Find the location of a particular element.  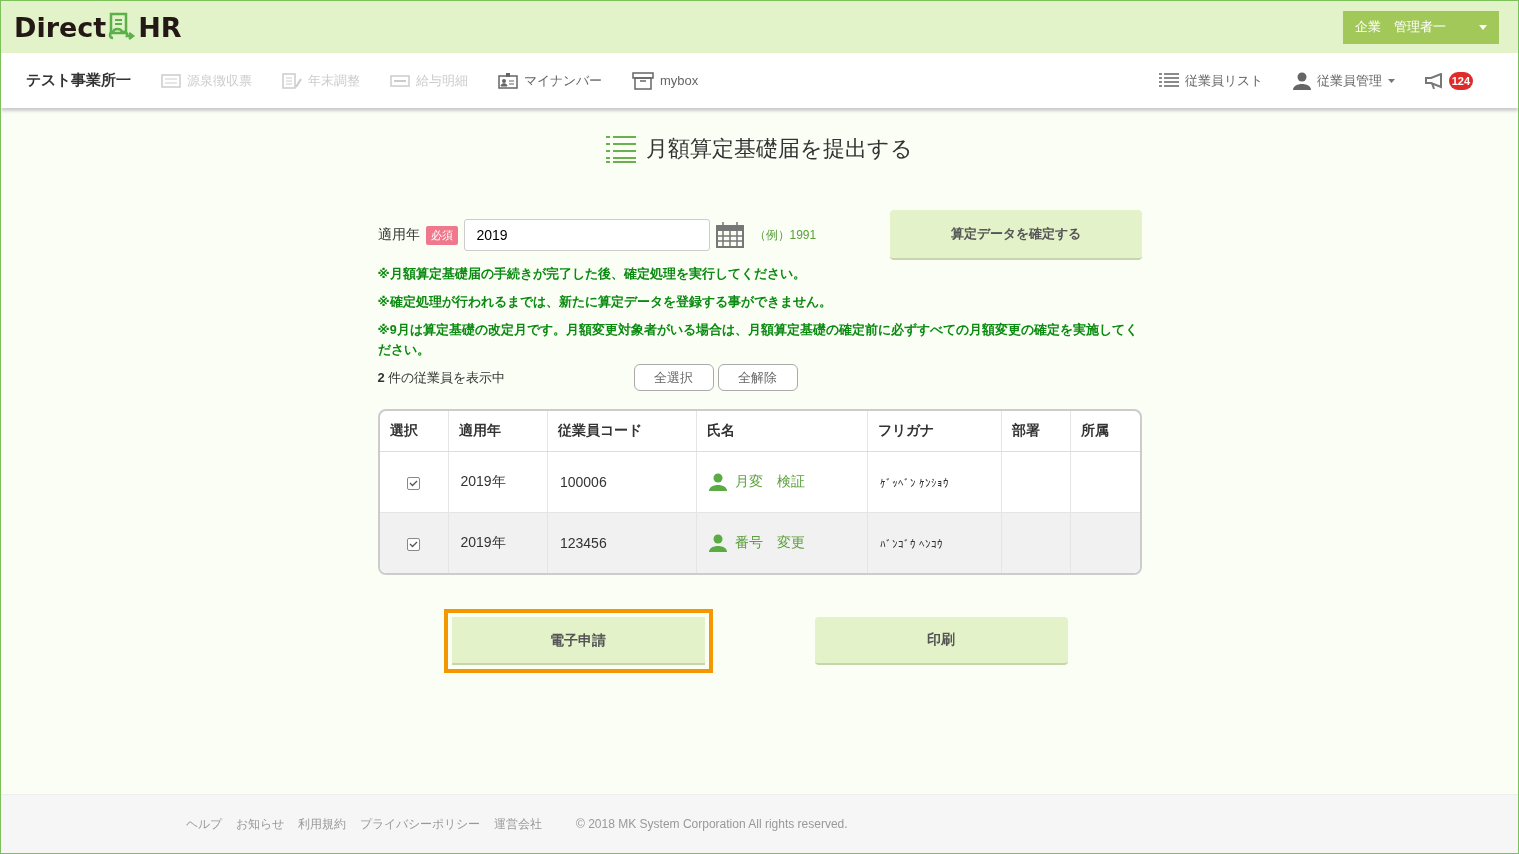

count-text: 2 件の従業員を表示中 is located at coordinates (442, 377).